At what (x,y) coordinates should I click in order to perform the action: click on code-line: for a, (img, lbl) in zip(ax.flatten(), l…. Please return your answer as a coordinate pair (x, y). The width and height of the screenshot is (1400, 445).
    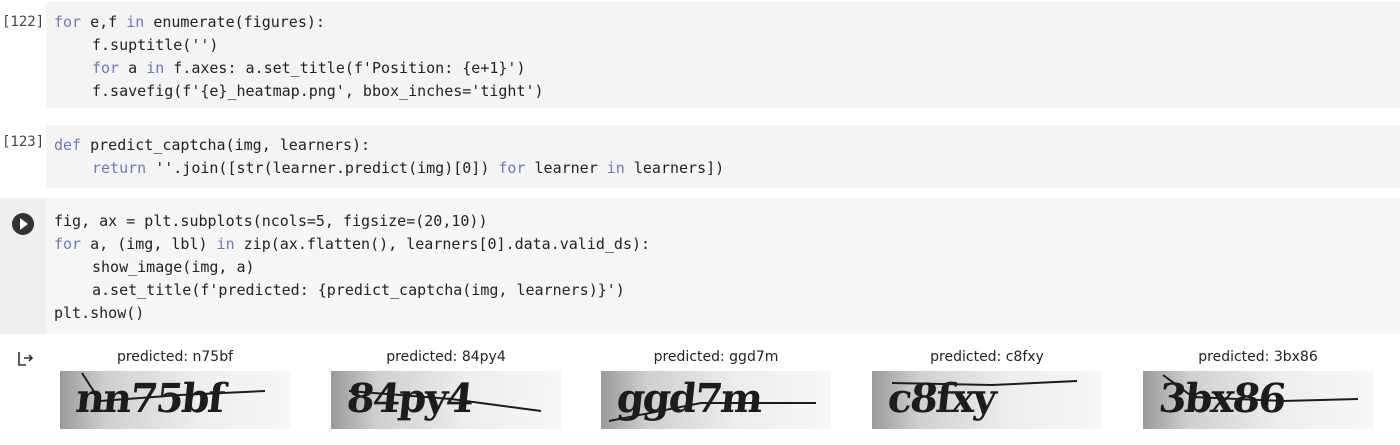
    Looking at the image, I should click on (723, 244).